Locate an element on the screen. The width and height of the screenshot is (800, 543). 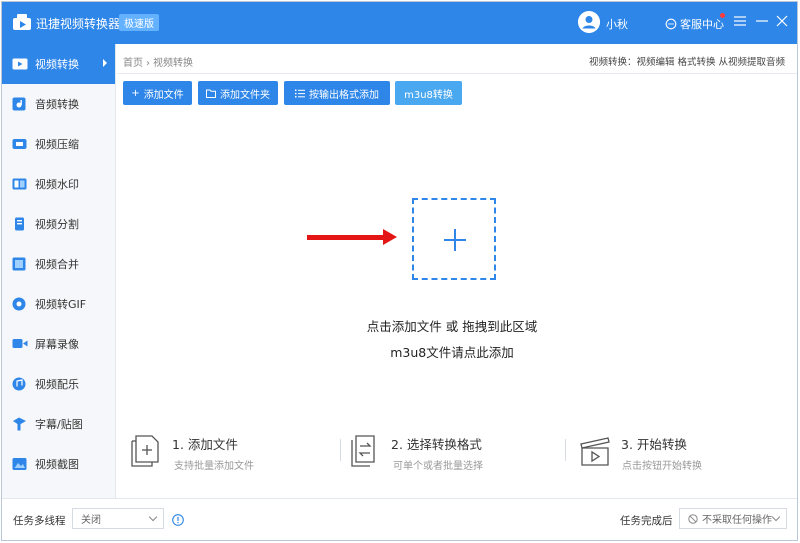
sidebar-item-video-music: 视频配乐 is located at coordinates (58, 384).